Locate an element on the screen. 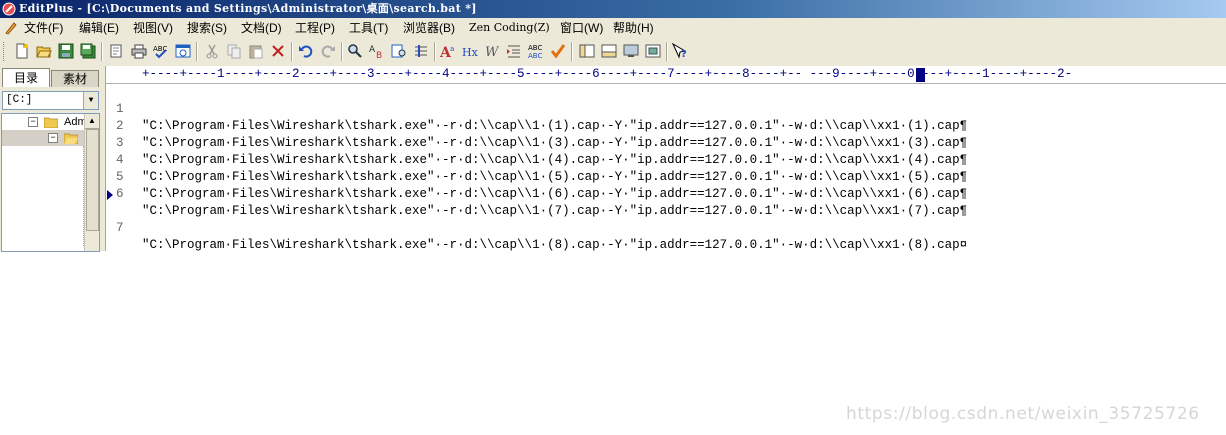 This screenshot has width=1226, height=435. paste-icon is located at coordinates (256, 51).